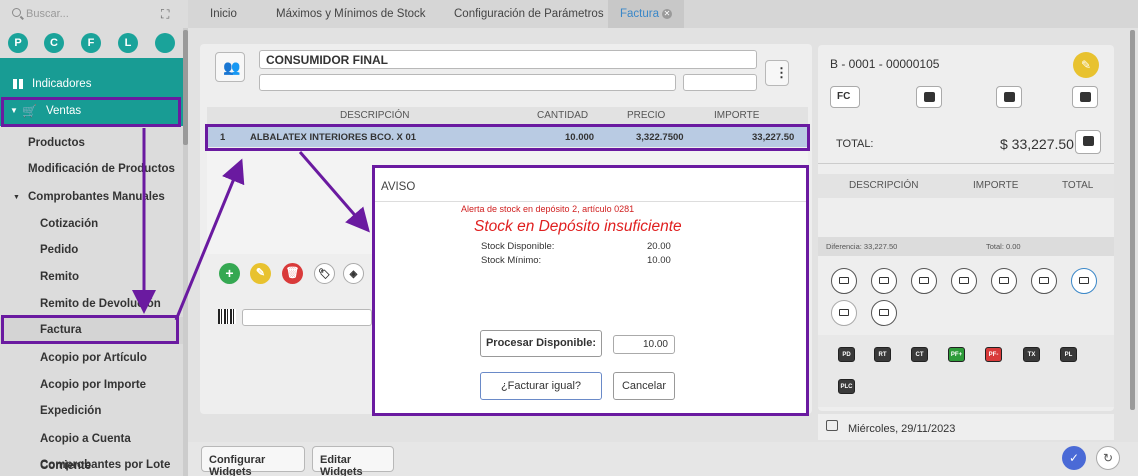  Describe the element at coordinates (251, 224) in the screenshot. I see `annotation-arrows` at that location.